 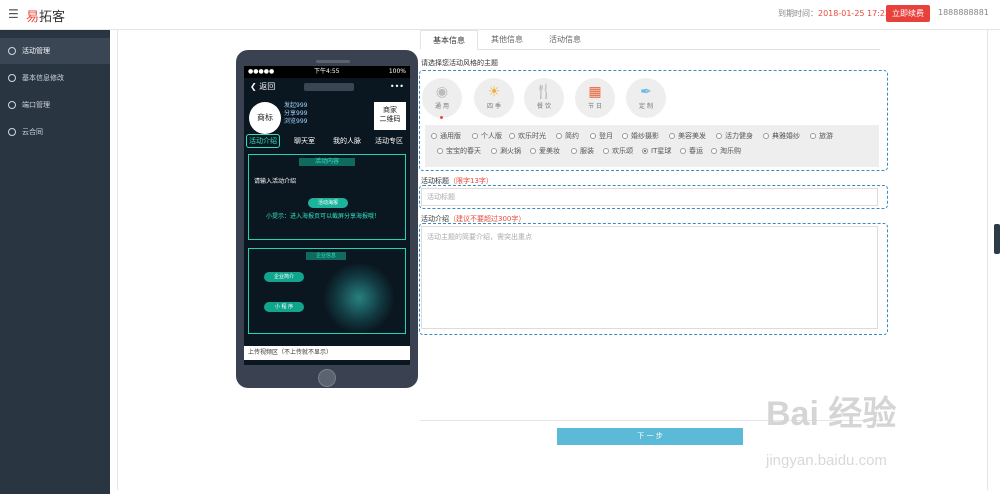 I want to click on style-option: 欢乐时光, so click(x=527, y=136).